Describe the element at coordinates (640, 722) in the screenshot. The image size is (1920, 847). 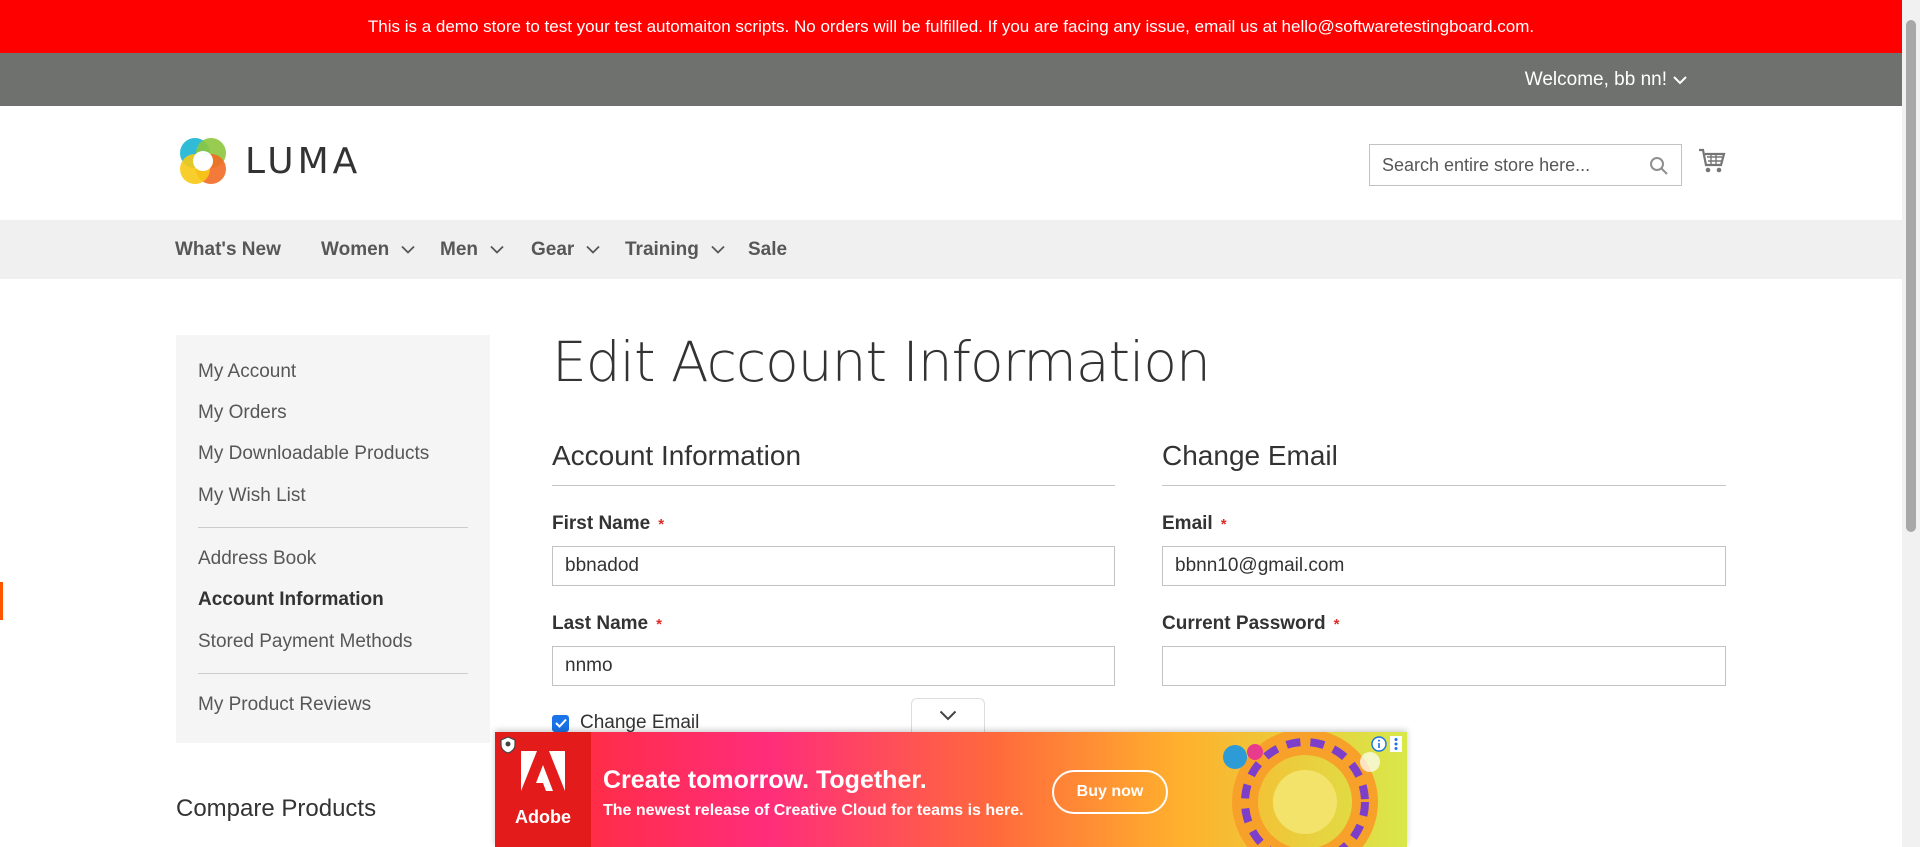
I see `change-email-checkbox-label: Change Email` at that location.